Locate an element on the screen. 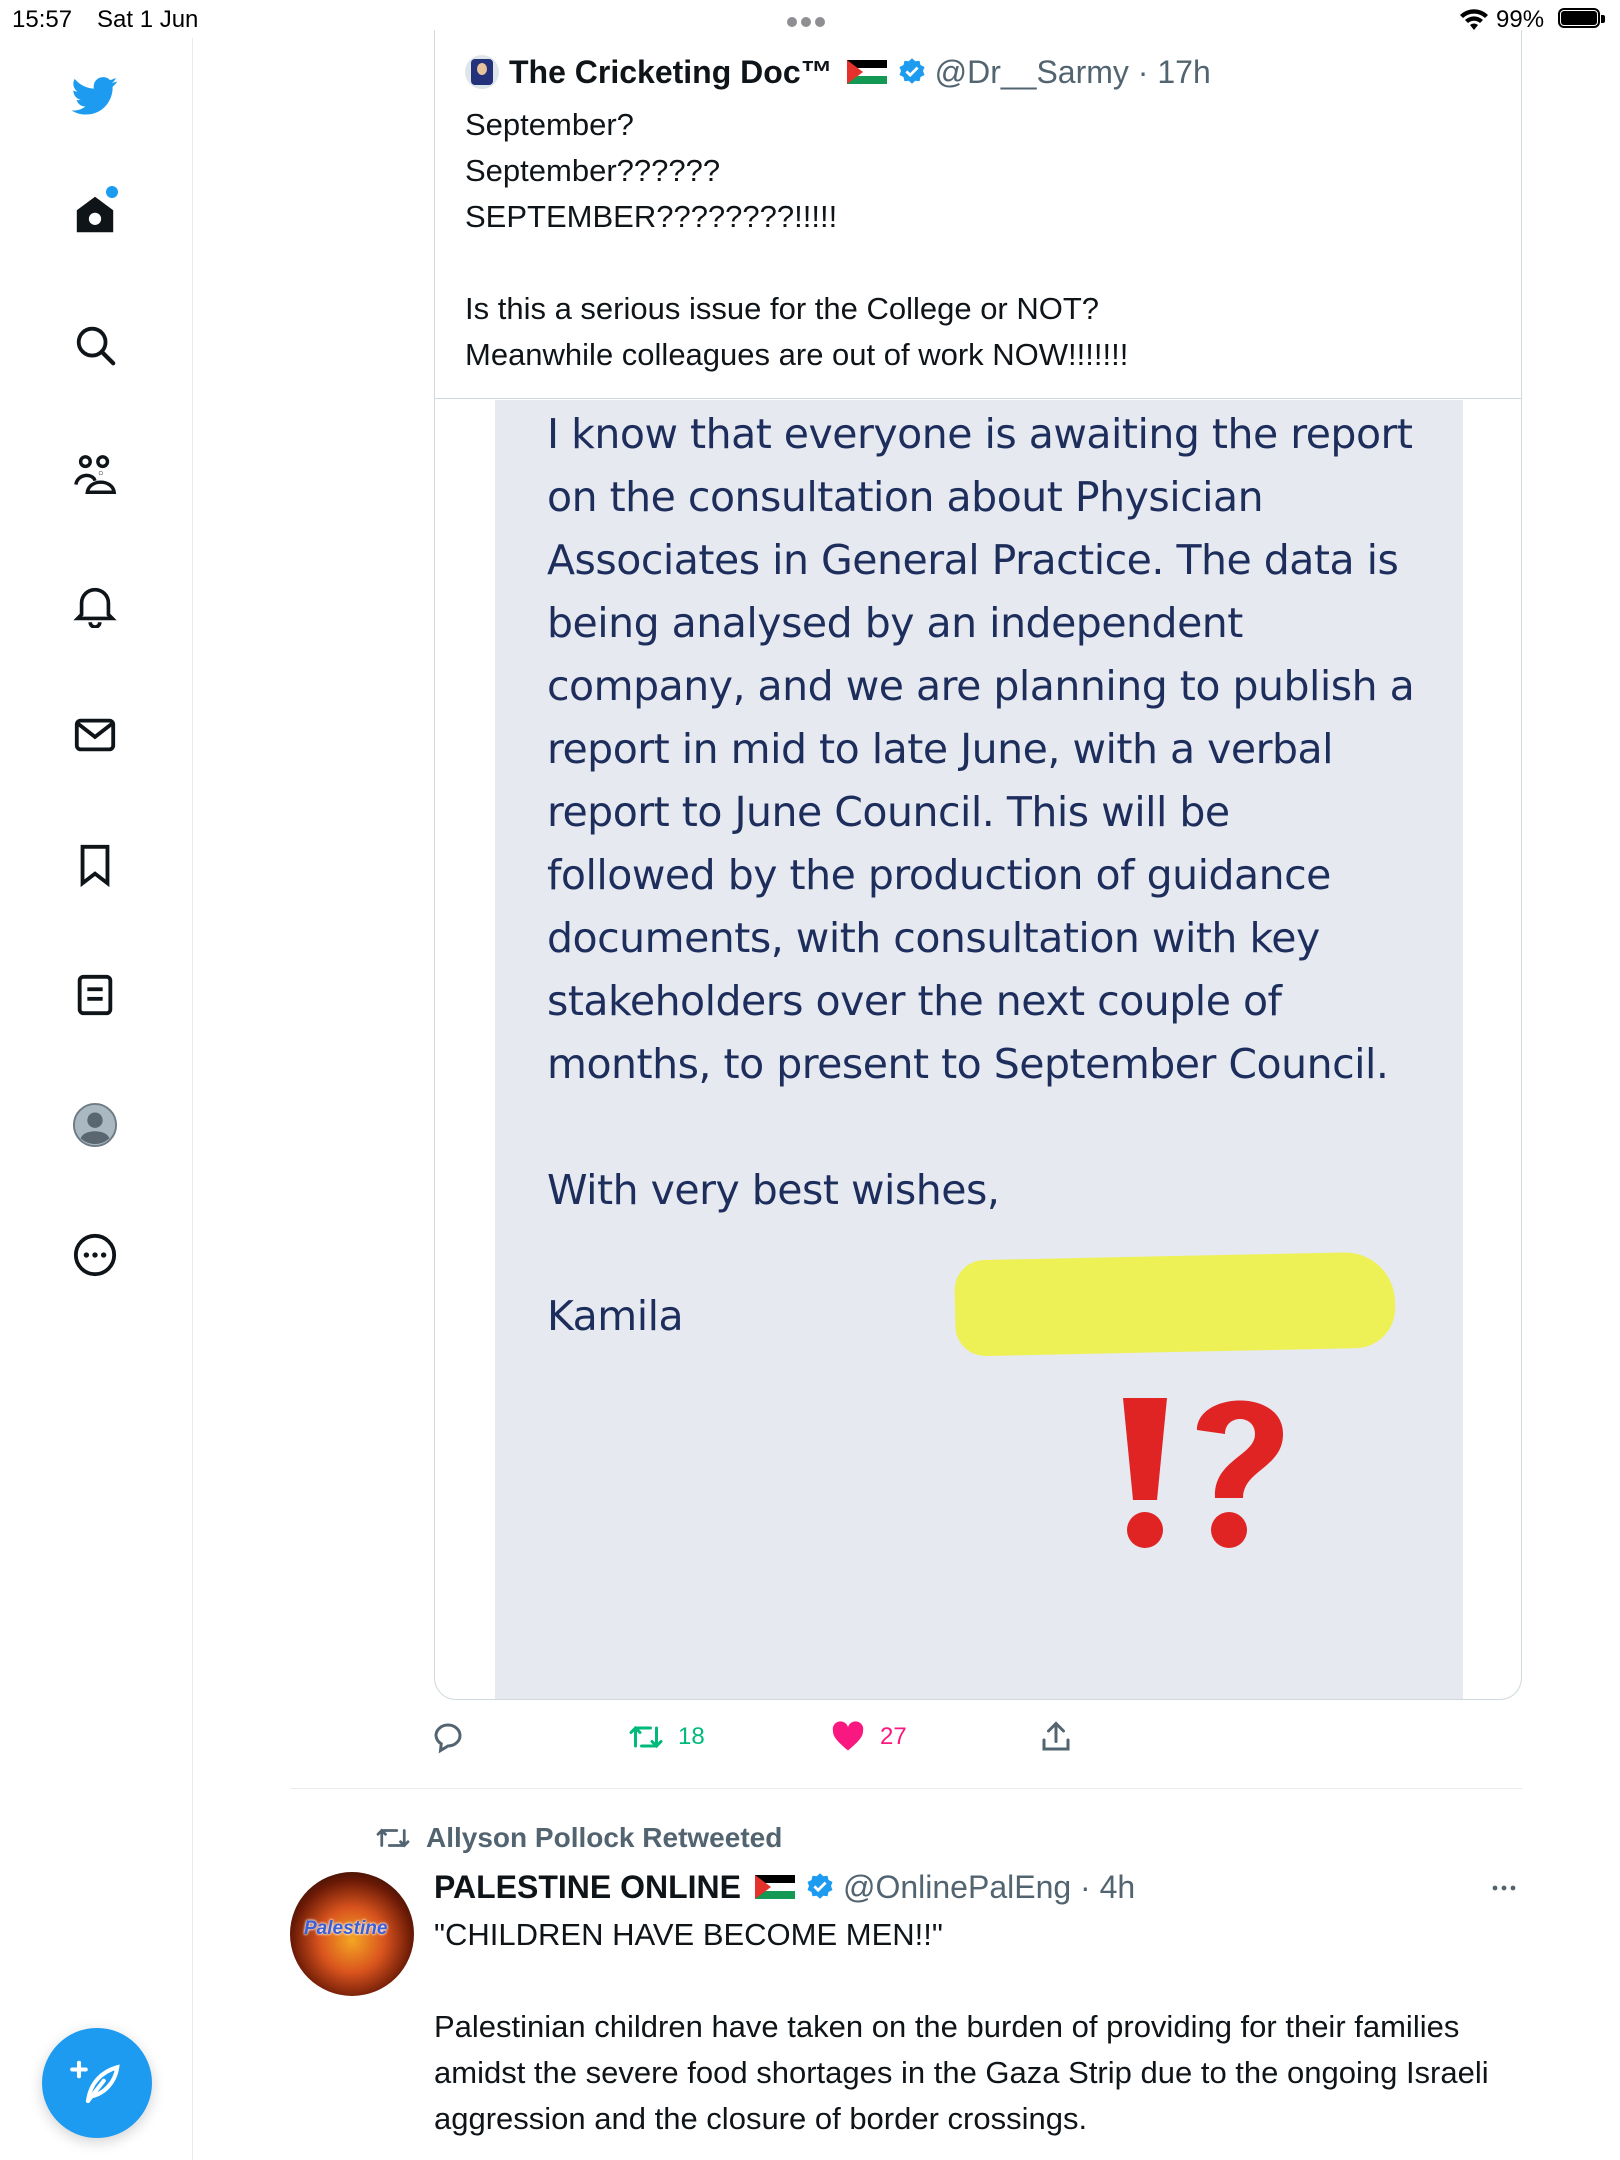  quoted-author-avatar is located at coordinates (482, 72).